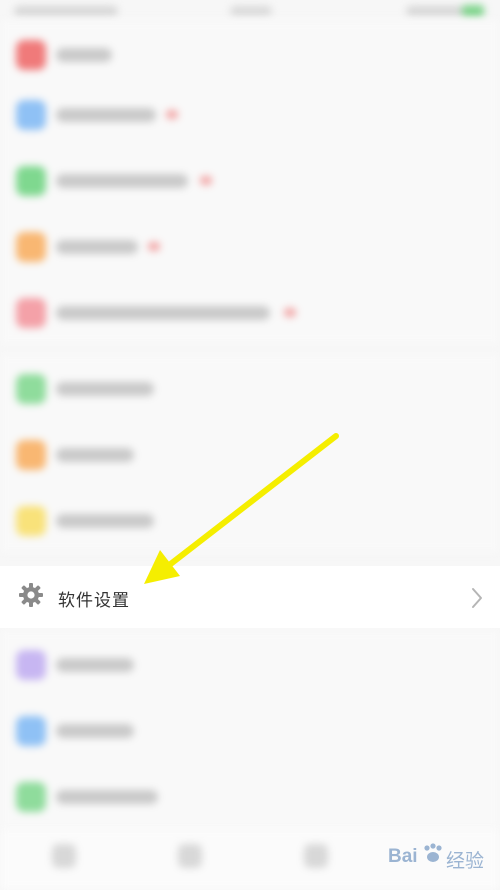 Image resolution: width=500 pixels, height=890 pixels. I want to click on annotation-arrow, so click(241, 508).